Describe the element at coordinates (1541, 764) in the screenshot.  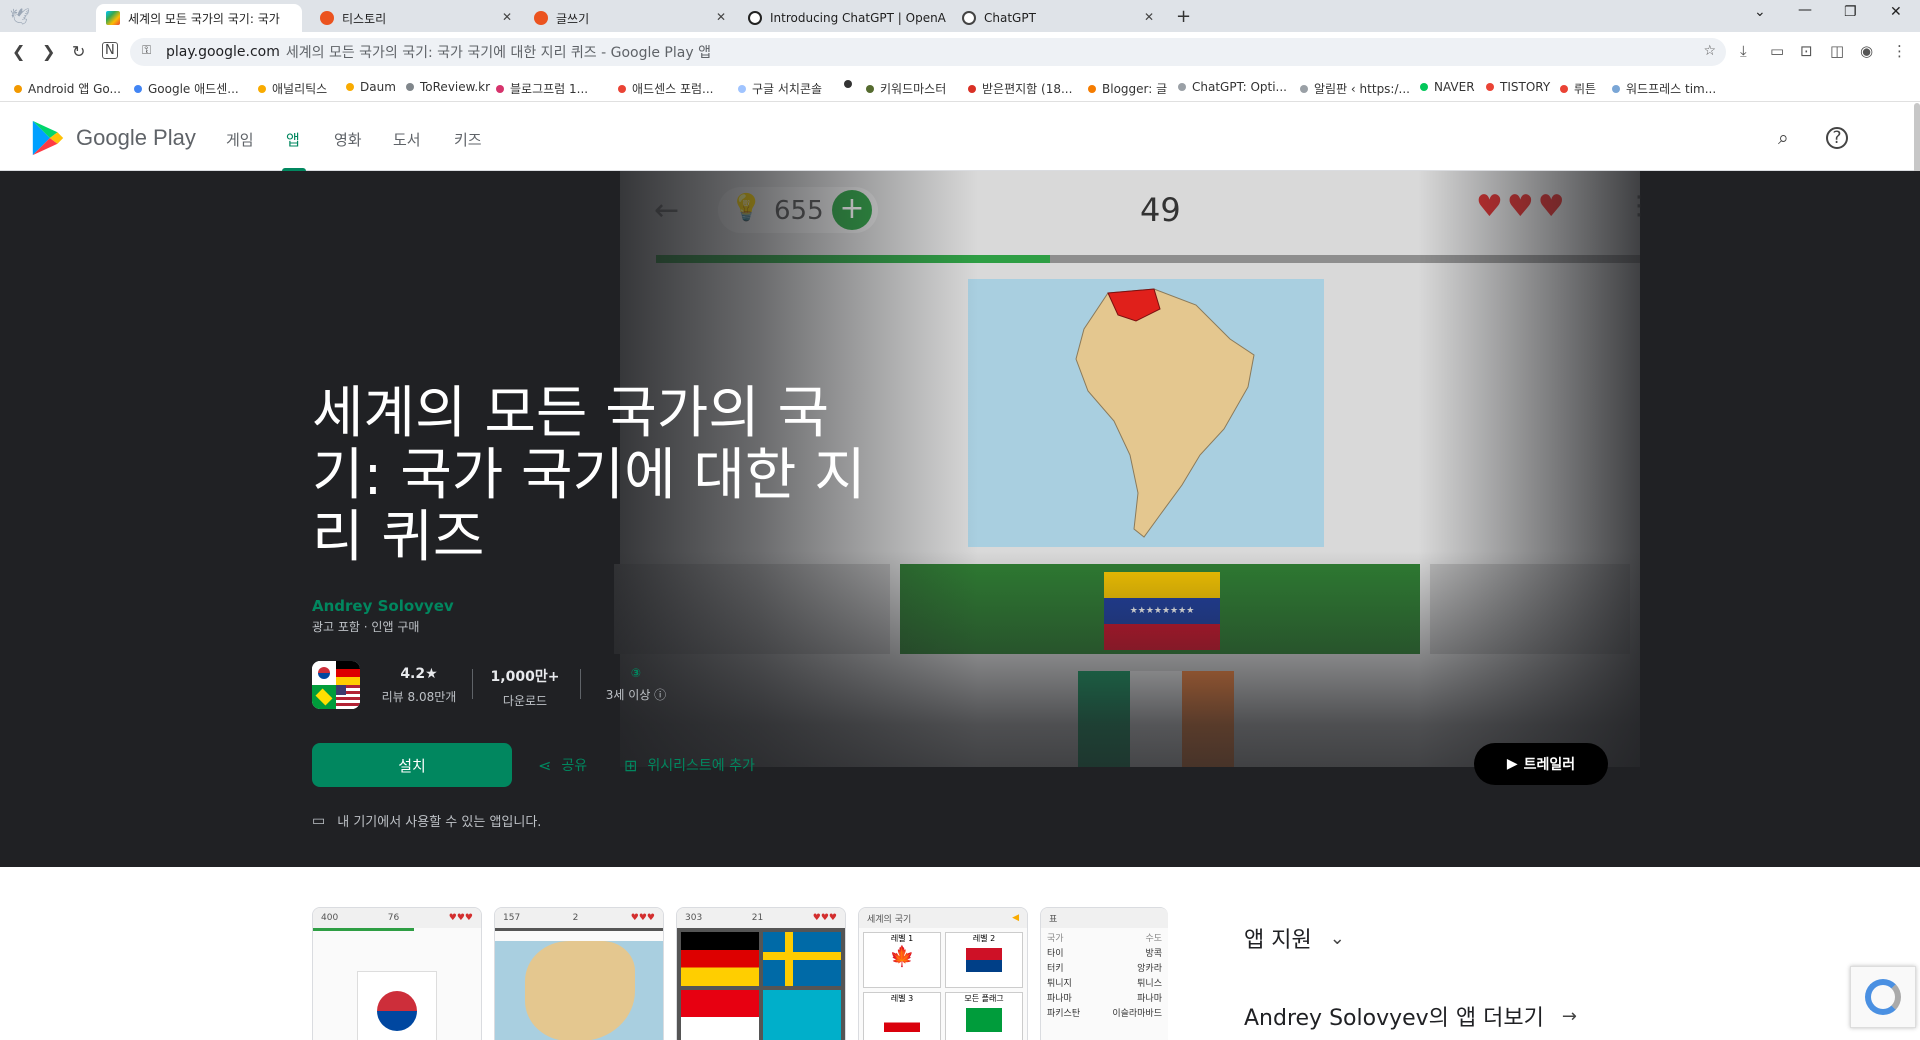
I see `trailer-button: ▶ 트레일러` at that location.